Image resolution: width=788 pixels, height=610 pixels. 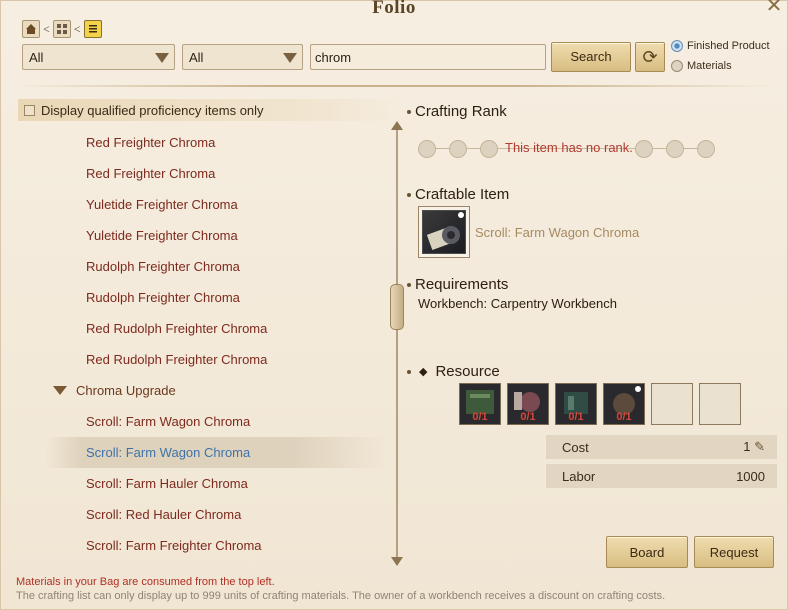 I want to click on category-select-1-value: All, so click(x=36, y=57).